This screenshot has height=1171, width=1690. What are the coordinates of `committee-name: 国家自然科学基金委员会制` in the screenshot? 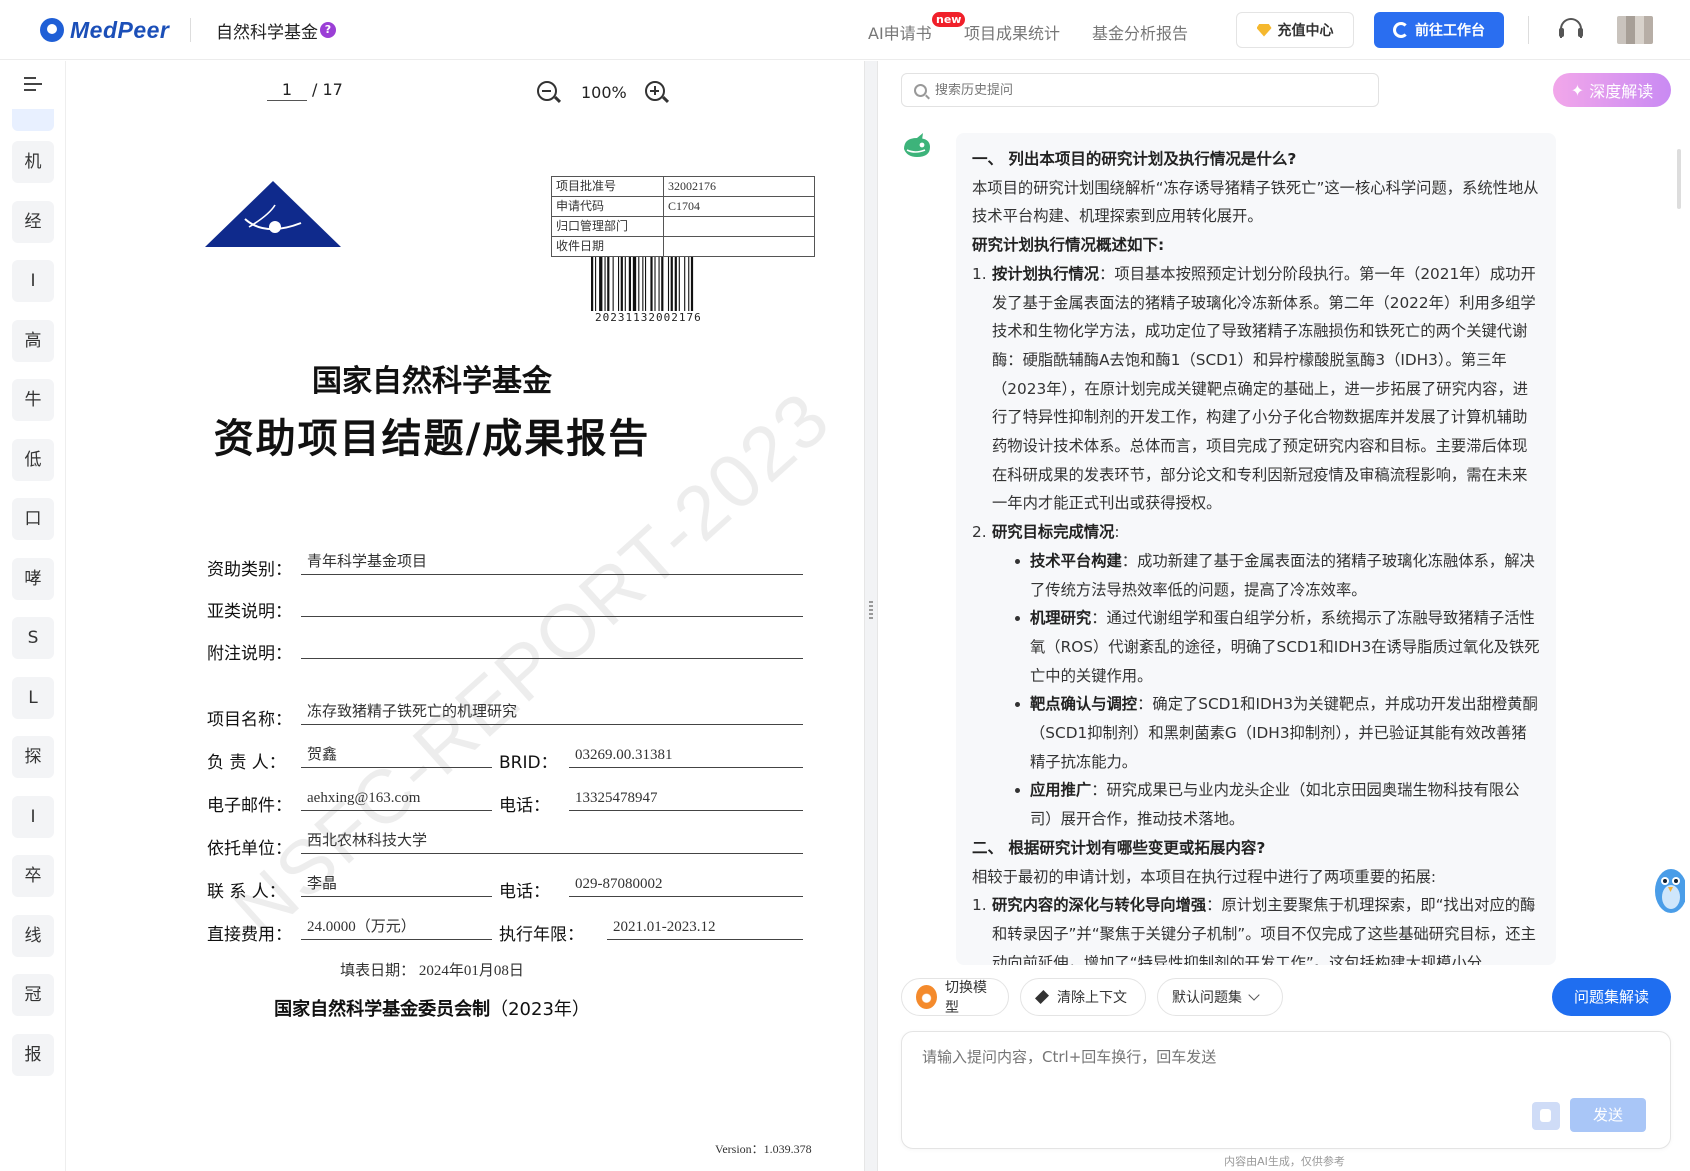 It's located at (382, 1009).